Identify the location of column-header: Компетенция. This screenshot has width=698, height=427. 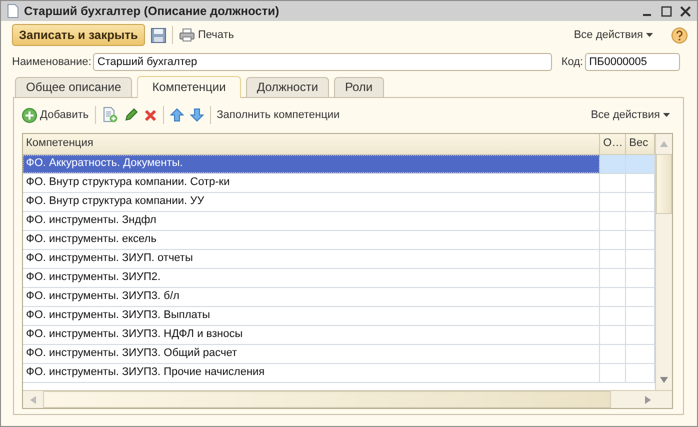
(311, 144).